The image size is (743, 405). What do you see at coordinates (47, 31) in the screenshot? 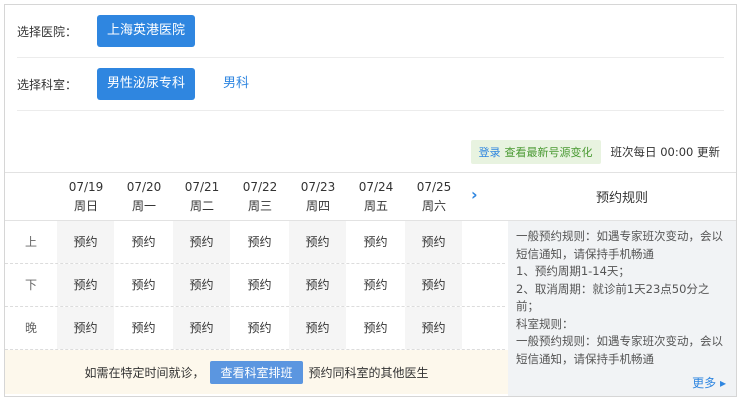
I see `hospital-label: 选择医院：` at bounding box center [47, 31].